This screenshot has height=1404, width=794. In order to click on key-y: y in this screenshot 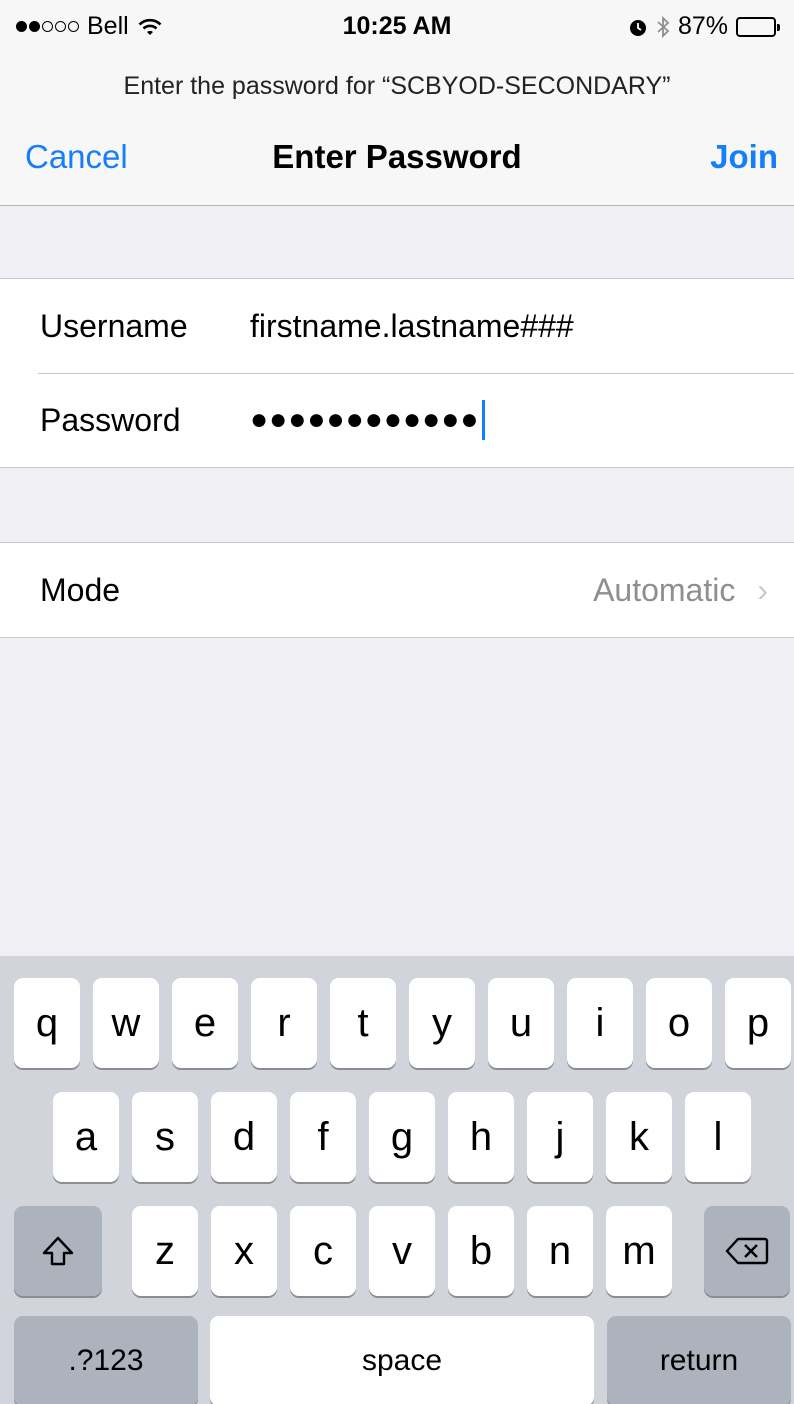, I will do `click(442, 1023)`.